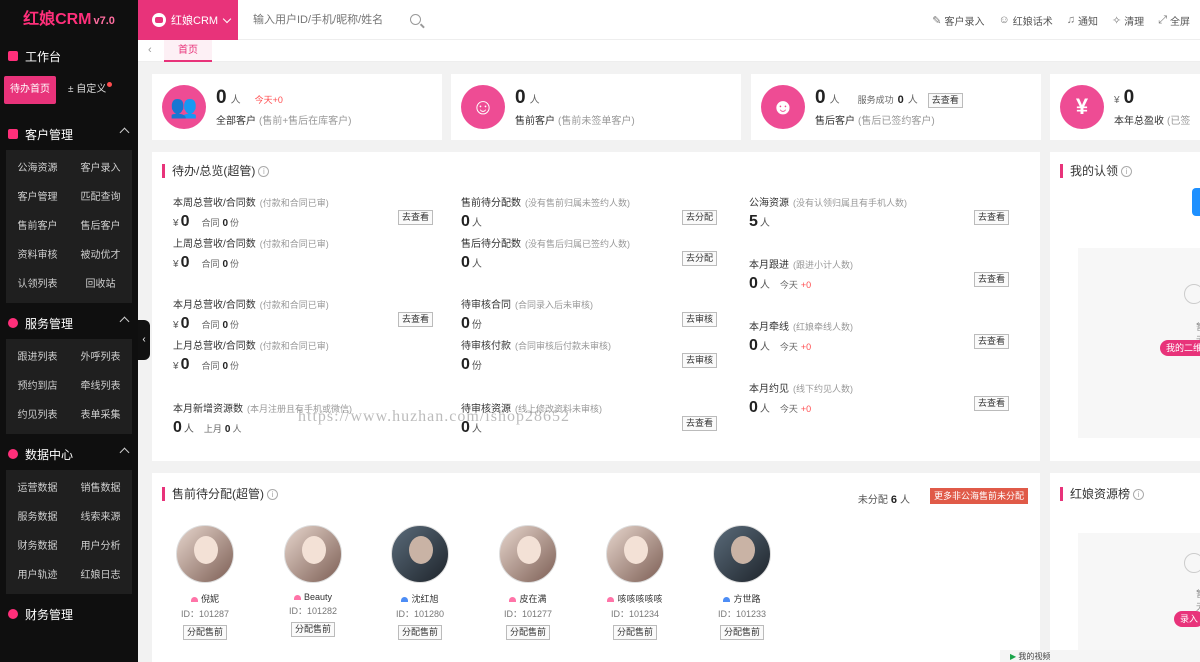 This screenshot has width=1200, height=662. I want to click on sidebar-item: 用户轨迹, so click(37, 575).